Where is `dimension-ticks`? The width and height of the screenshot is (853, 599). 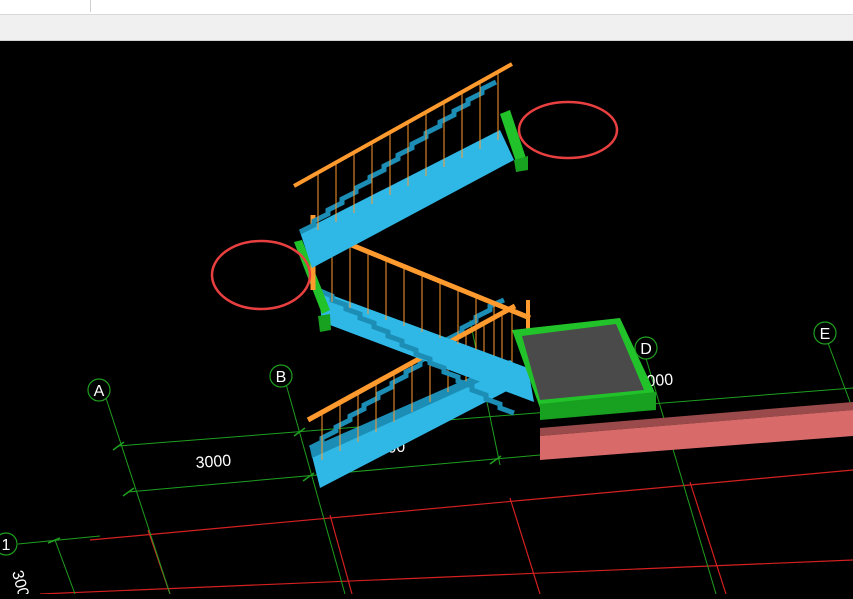 dimension-ticks is located at coordinates (274, 485).